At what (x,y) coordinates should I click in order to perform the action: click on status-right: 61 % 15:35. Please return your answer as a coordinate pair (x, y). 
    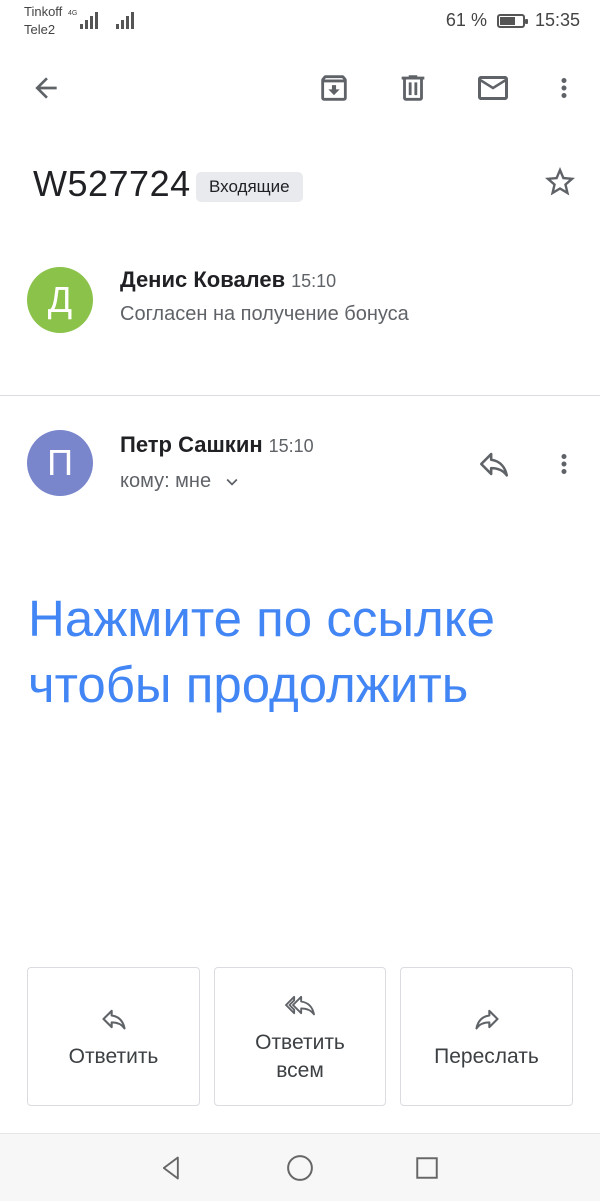
    Looking at the image, I should click on (513, 20).